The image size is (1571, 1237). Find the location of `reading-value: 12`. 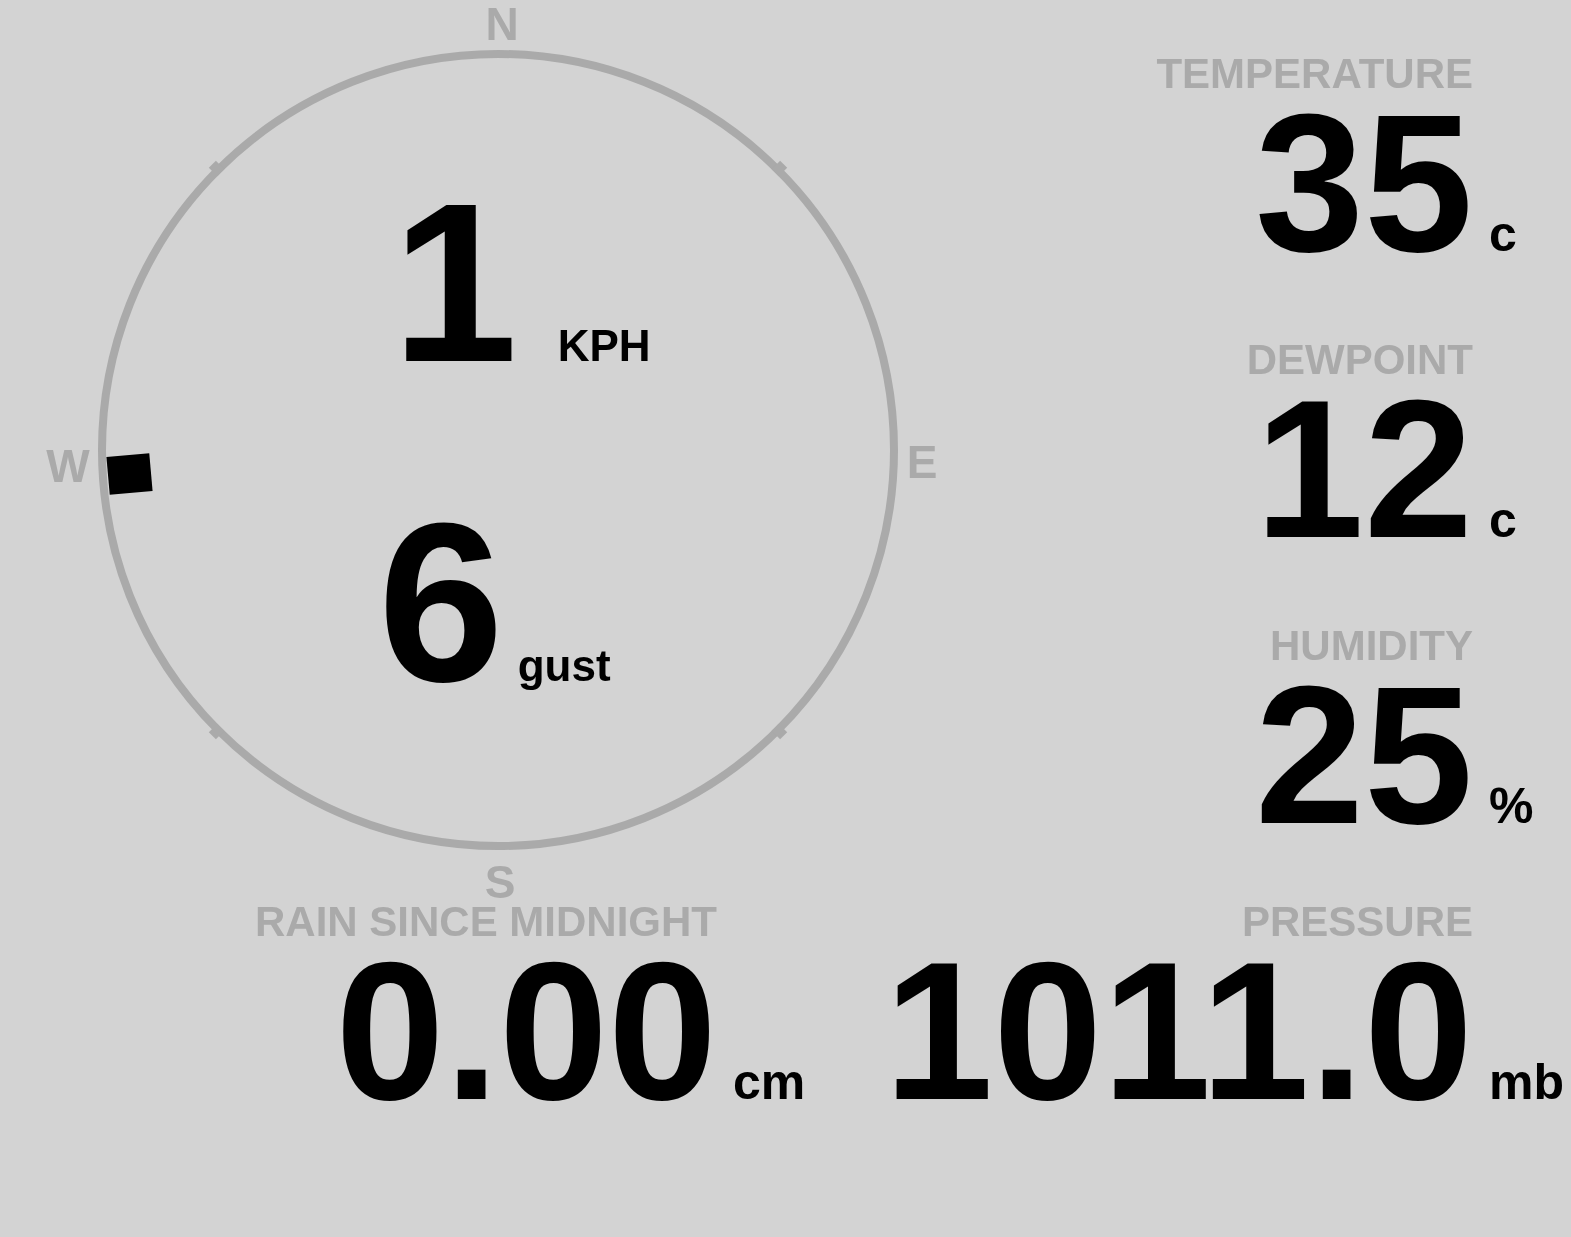

reading-value: 12 is located at coordinates (1364, 470).